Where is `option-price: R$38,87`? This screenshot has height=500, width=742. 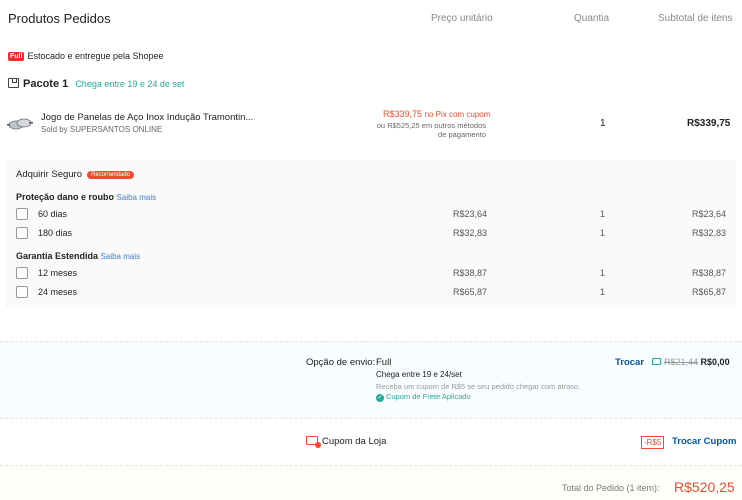
option-price: R$38,87 is located at coordinates (470, 273).